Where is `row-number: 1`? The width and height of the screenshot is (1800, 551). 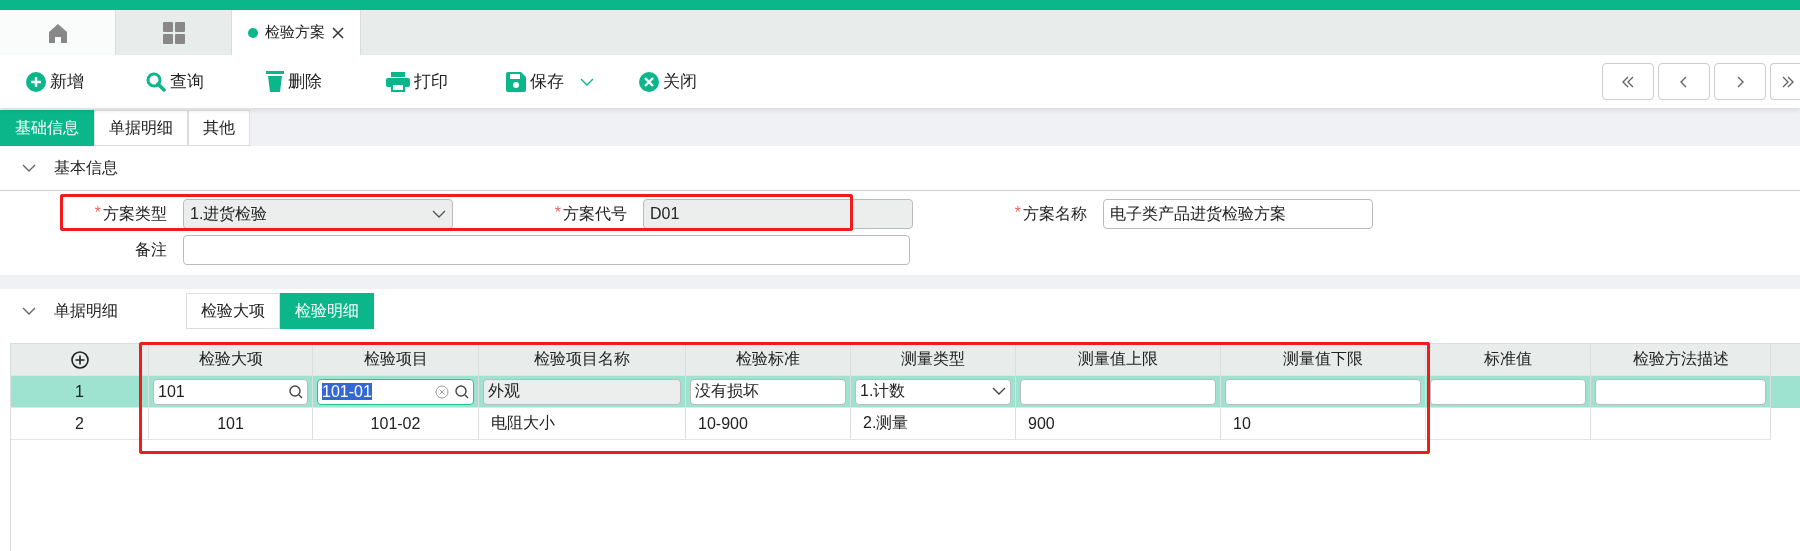 row-number: 1 is located at coordinates (80, 392).